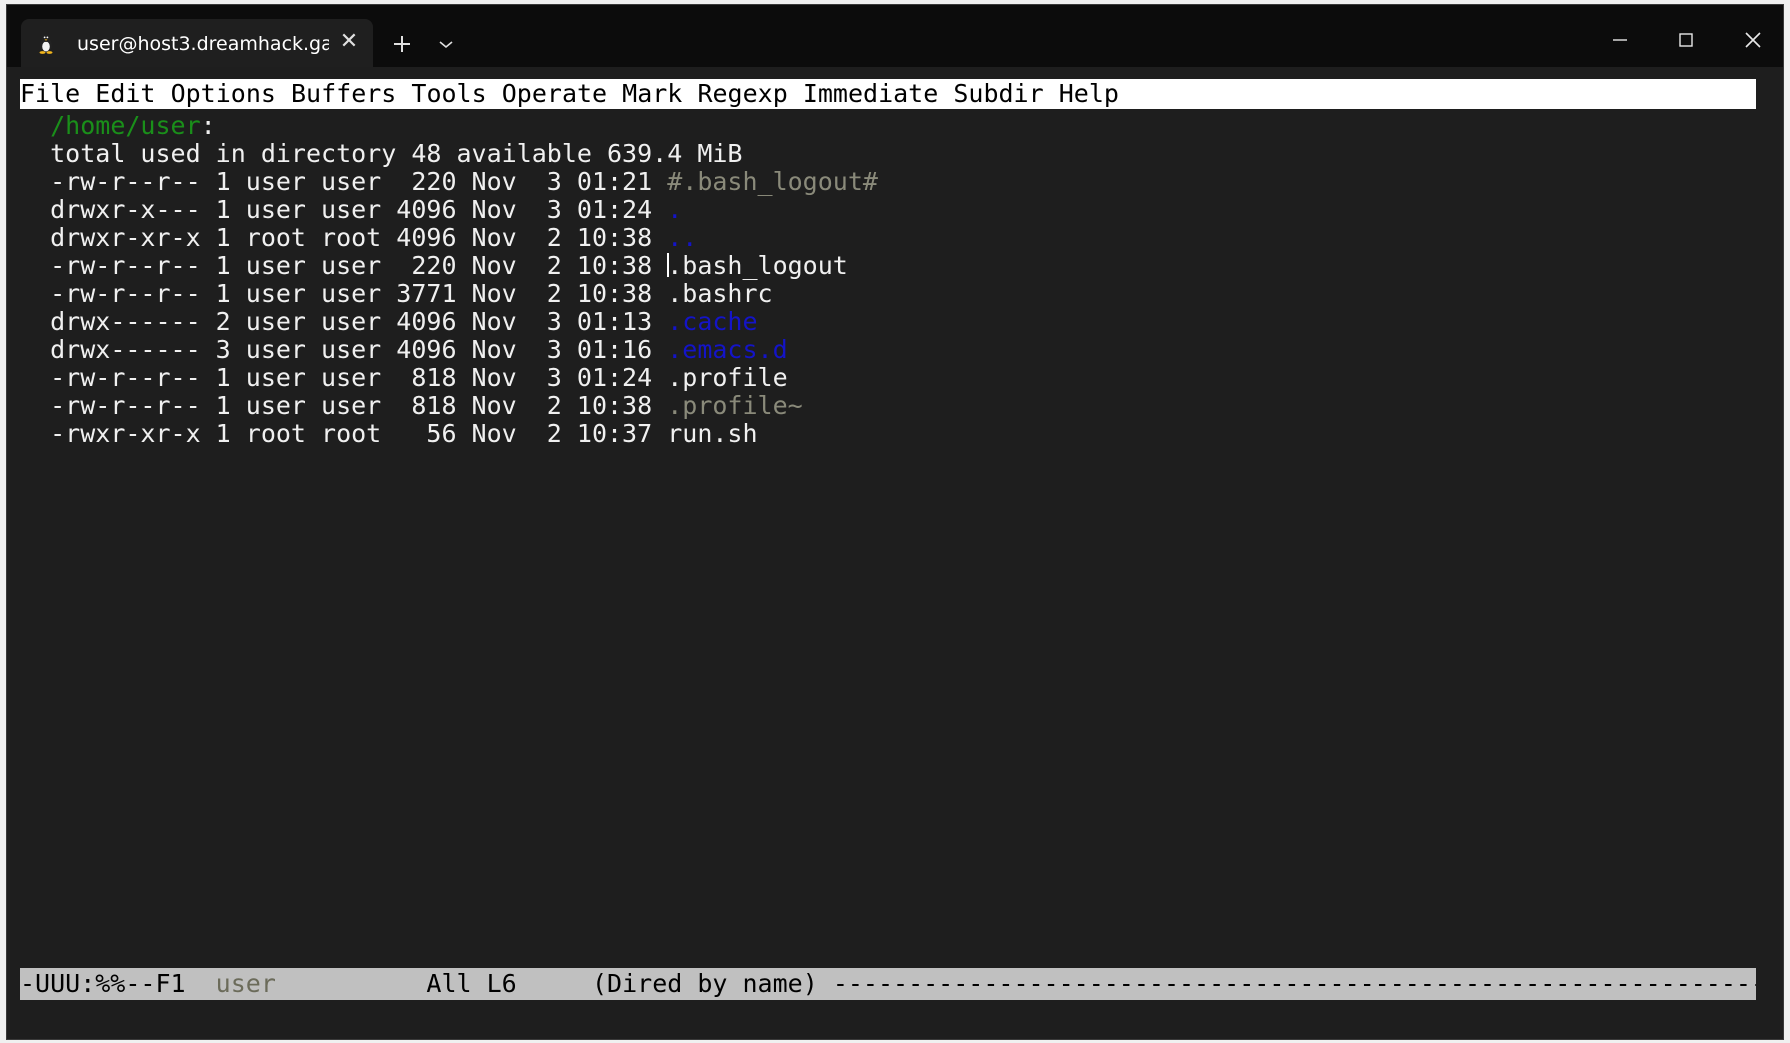 This screenshot has width=1790, height=1043. What do you see at coordinates (734, 405) in the screenshot?
I see `file-name: .profile~` at bounding box center [734, 405].